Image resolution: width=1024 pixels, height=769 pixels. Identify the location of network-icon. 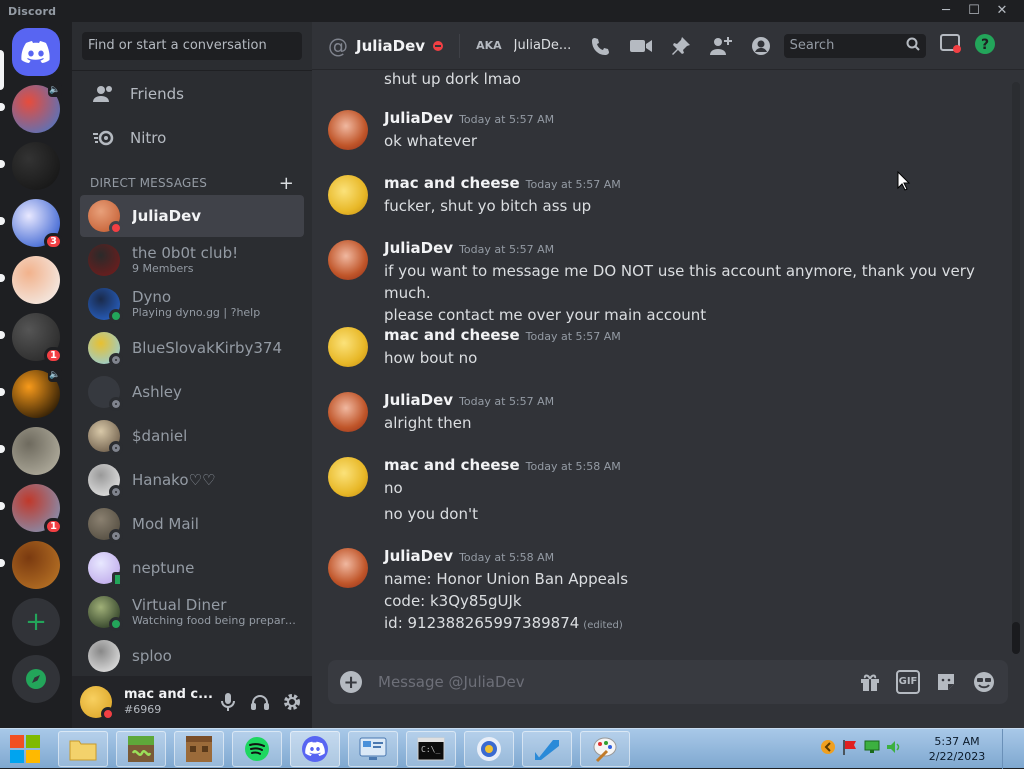
(872, 749).